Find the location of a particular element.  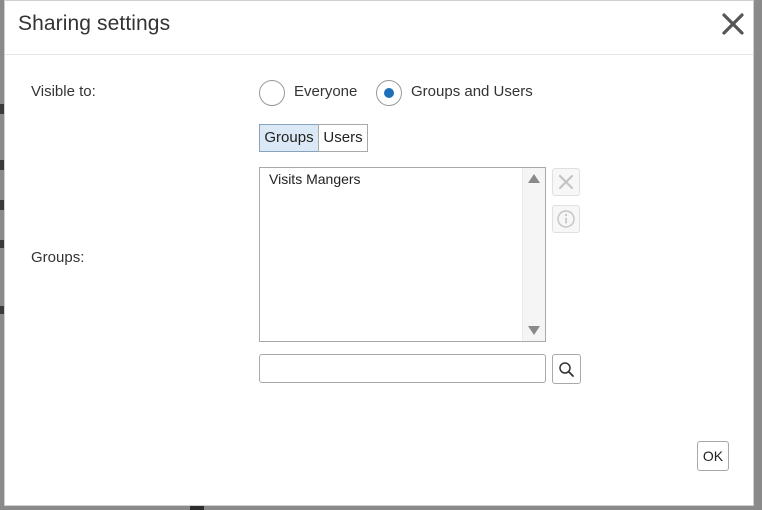

search-icon is located at coordinates (566, 369).